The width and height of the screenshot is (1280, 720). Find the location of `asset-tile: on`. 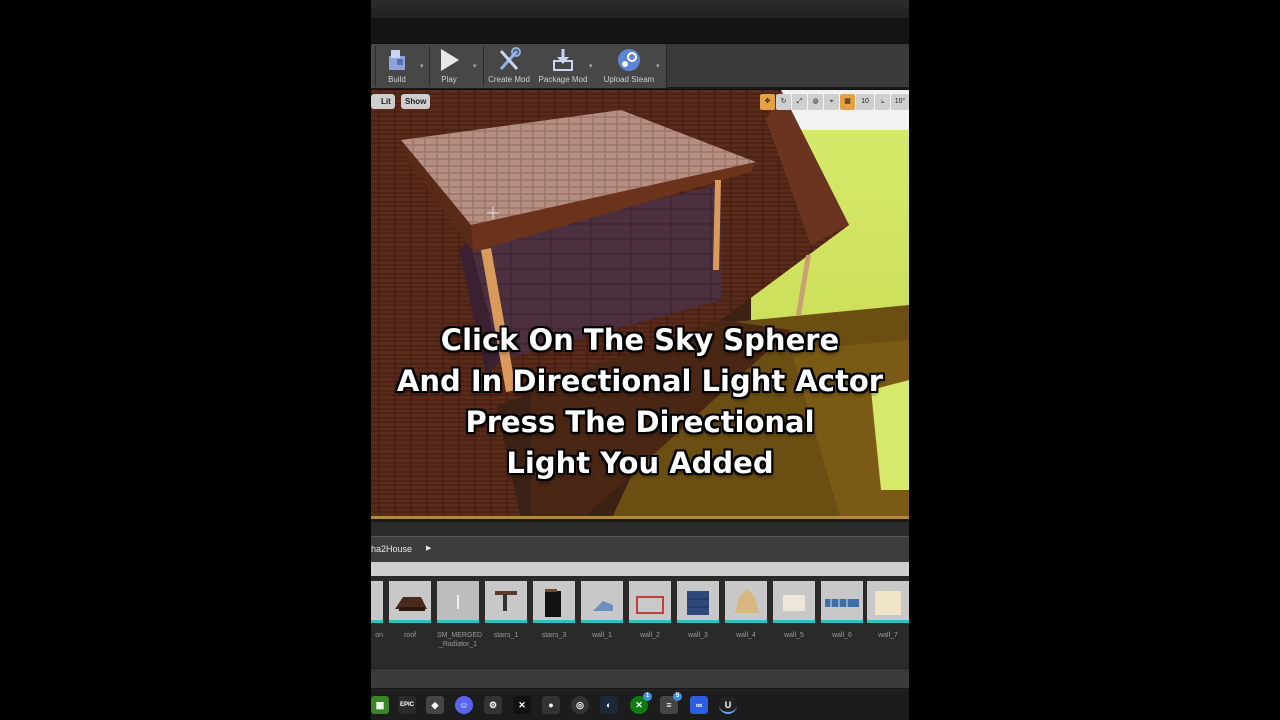

asset-tile: on is located at coordinates (377, 610).